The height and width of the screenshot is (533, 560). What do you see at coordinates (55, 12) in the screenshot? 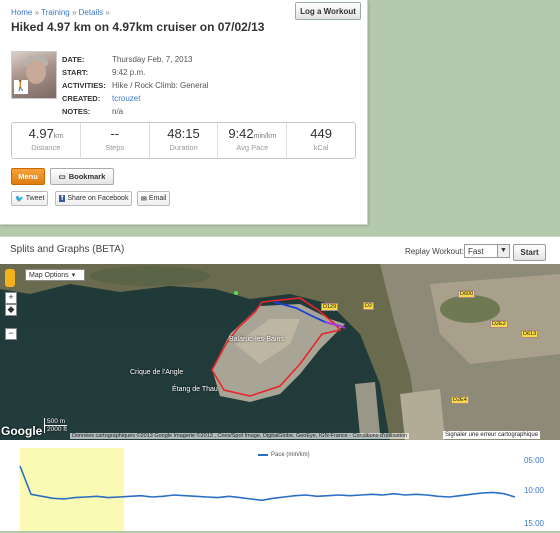
I see `breadcrumb-training-link: Training` at bounding box center [55, 12].